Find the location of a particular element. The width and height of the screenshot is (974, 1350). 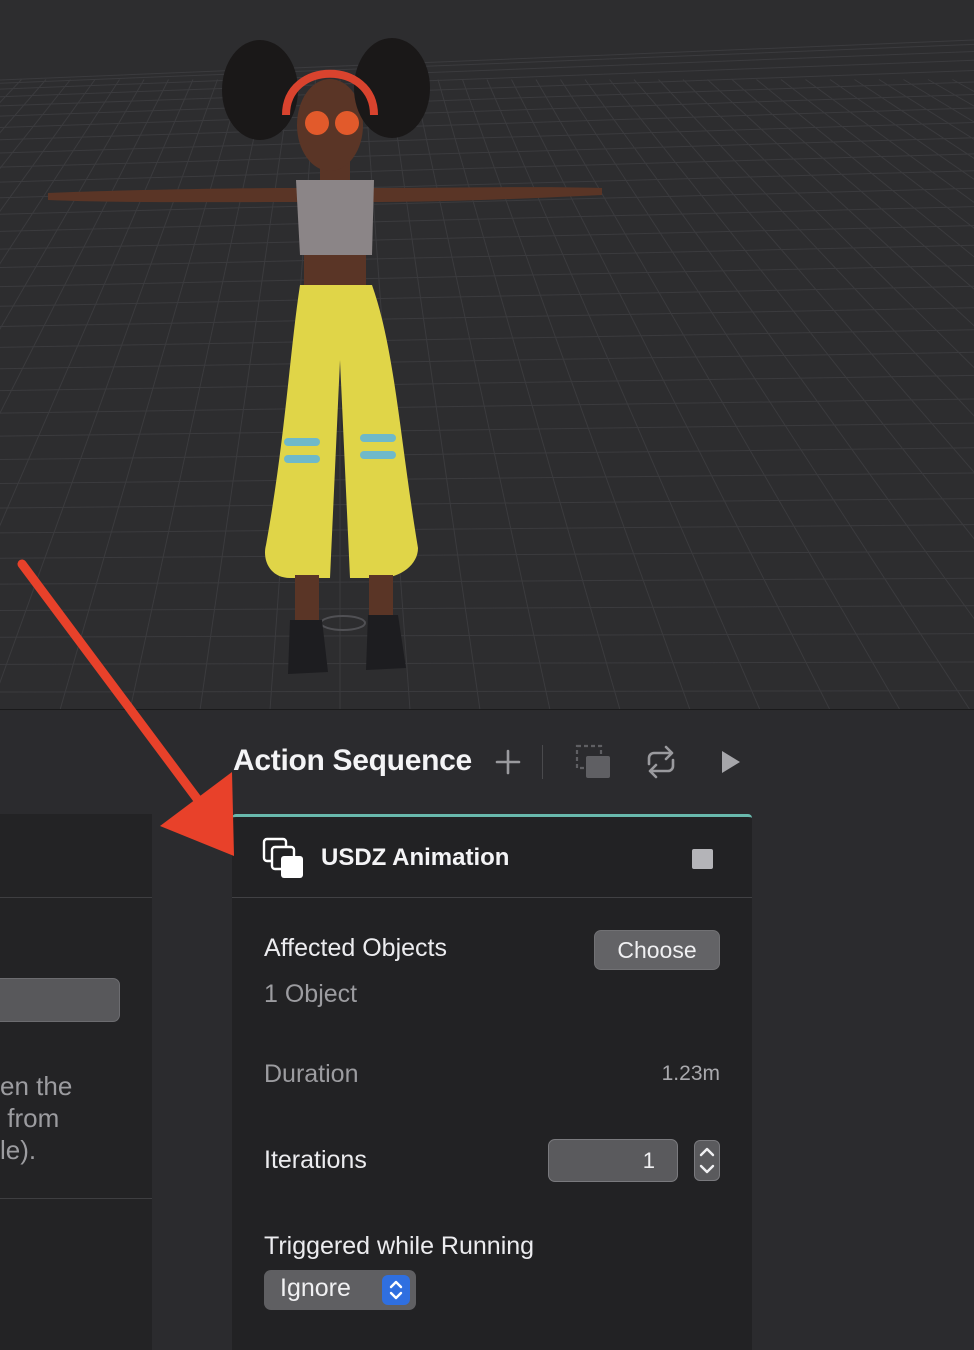

iterations-label: Iterations is located at coordinates (315, 1160).